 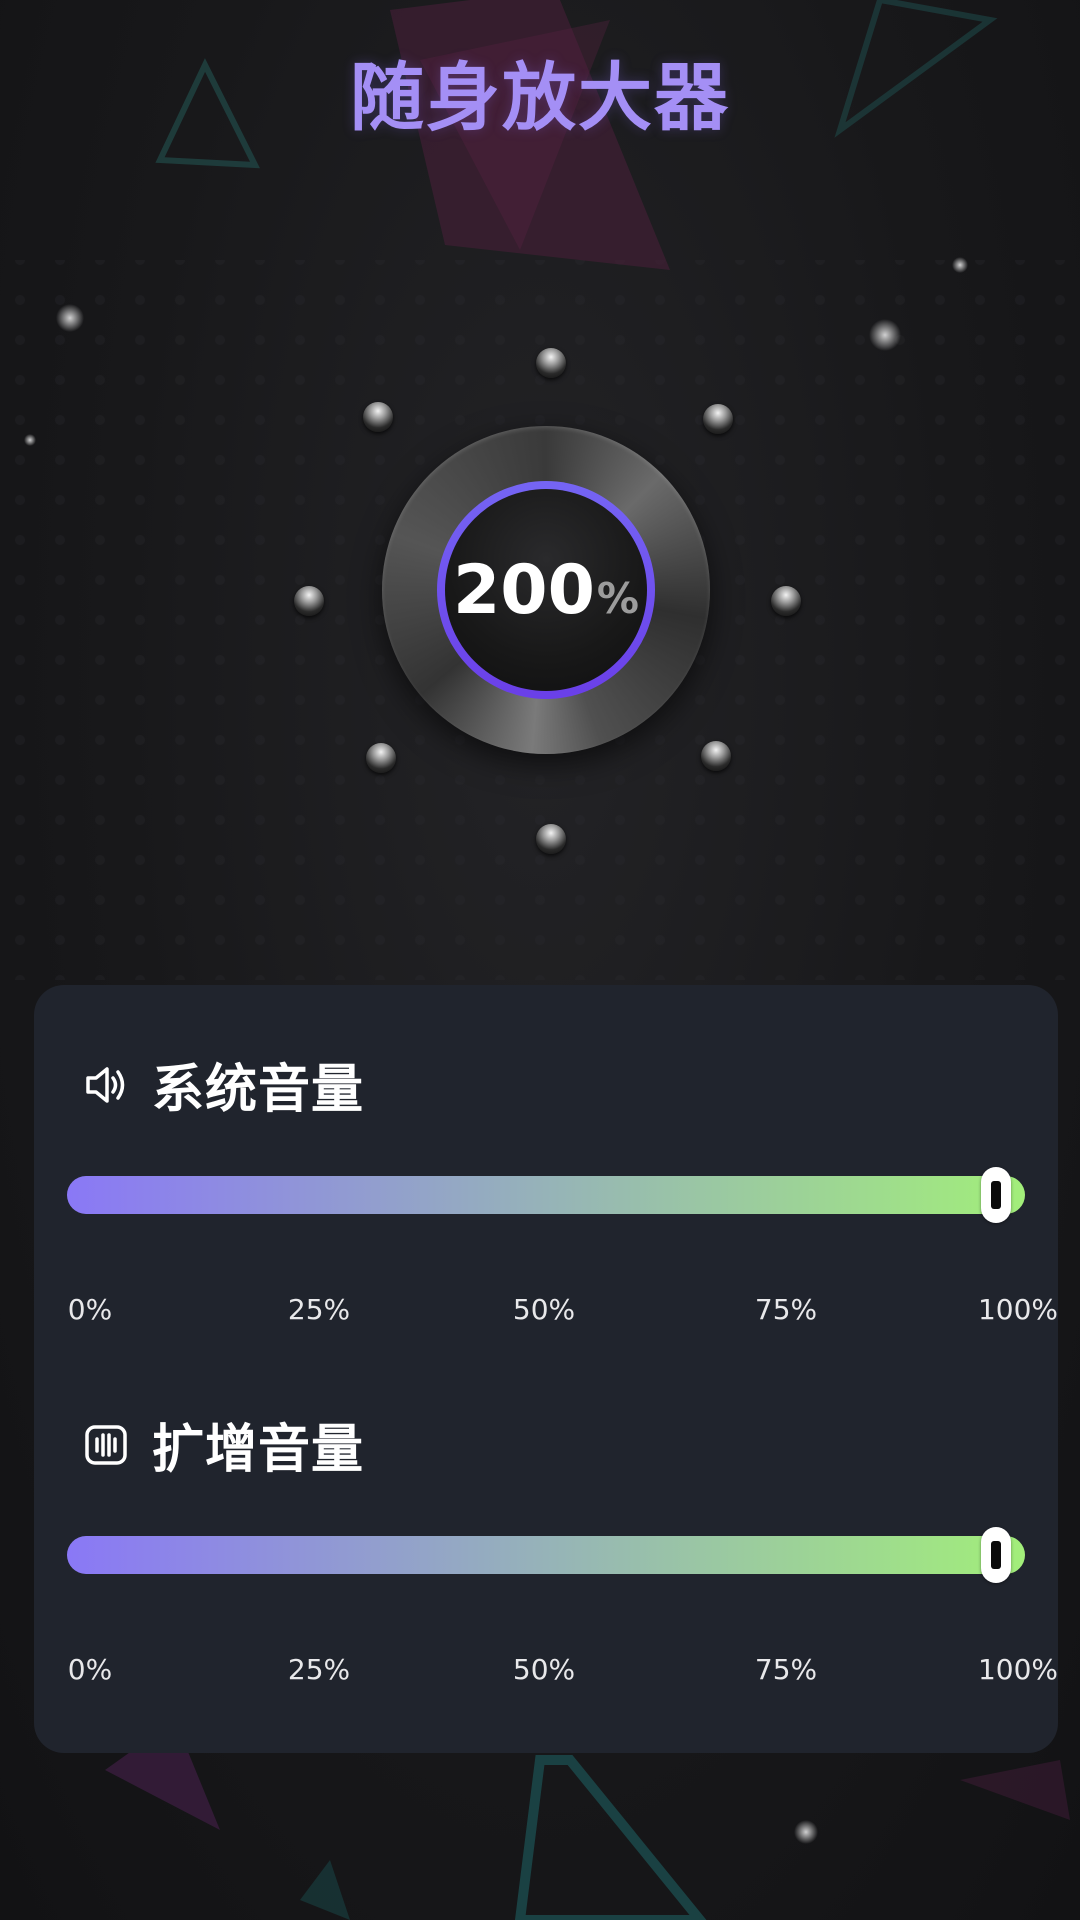 I want to click on amplifier-unit: %, so click(x=618, y=598).